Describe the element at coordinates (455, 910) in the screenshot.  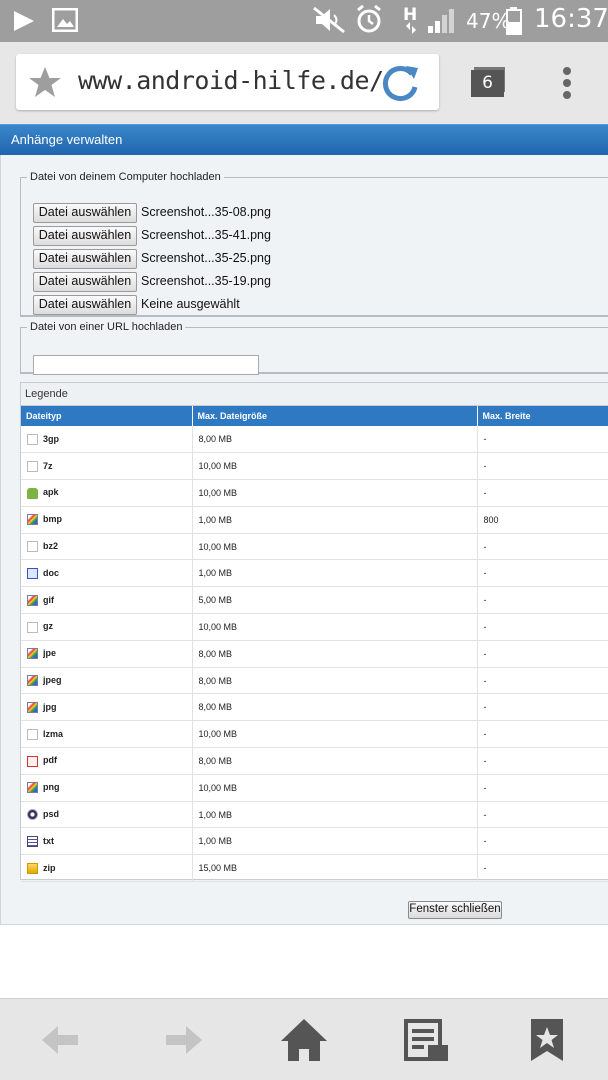
I see `close-window-button: Fenster schließen` at that location.